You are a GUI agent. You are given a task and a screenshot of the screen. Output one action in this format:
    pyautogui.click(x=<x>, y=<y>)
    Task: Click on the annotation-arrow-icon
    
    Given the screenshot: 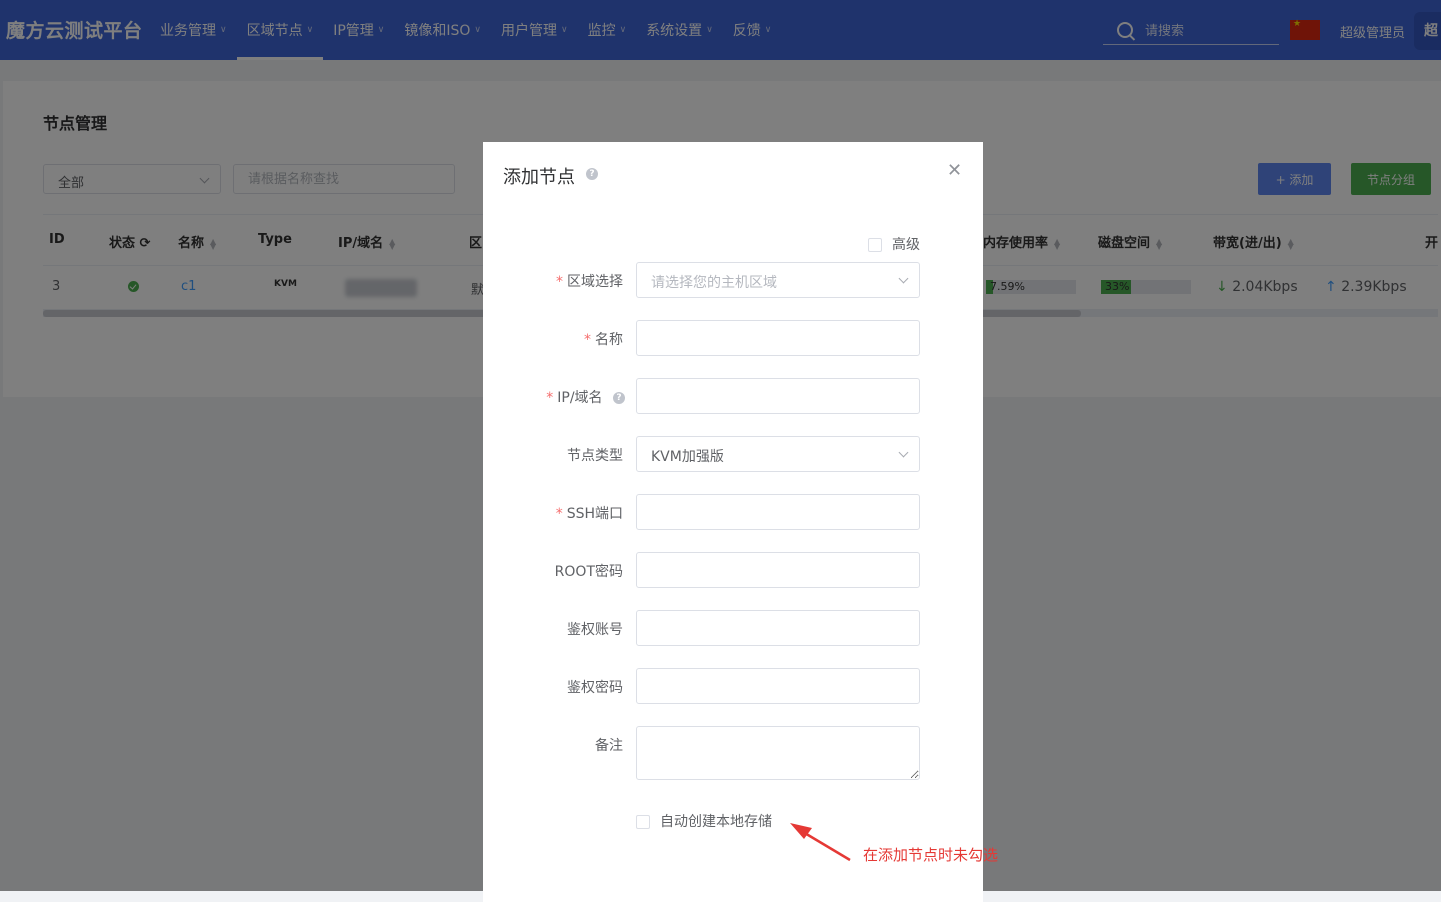 What is the action you would take?
    pyautogui.click(x=820, y=842)
    